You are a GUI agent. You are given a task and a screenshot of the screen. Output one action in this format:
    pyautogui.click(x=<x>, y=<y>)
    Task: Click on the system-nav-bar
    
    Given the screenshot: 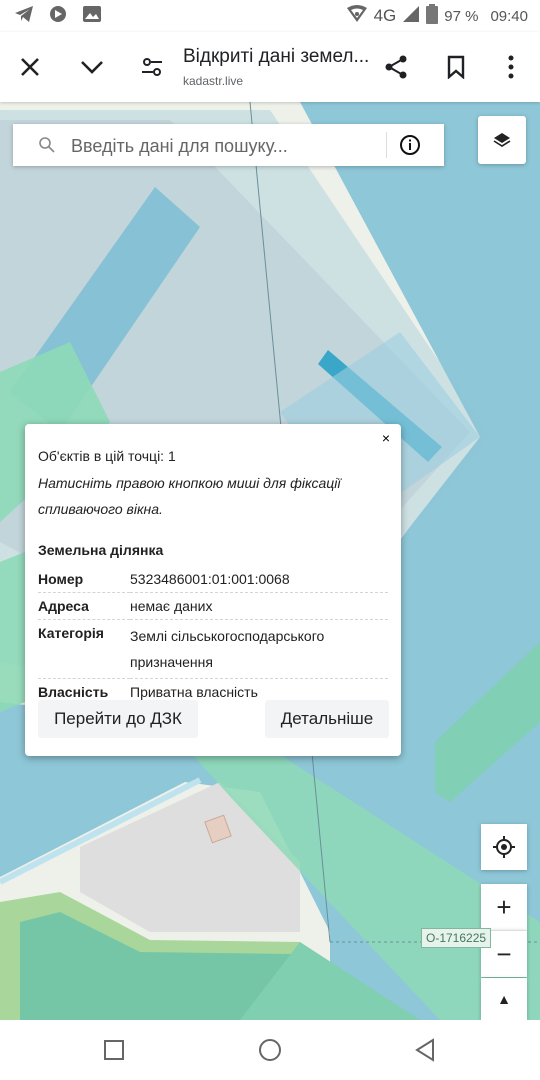 What is the action you would take?
    pyautogui.click(x=270, y=1050)
    